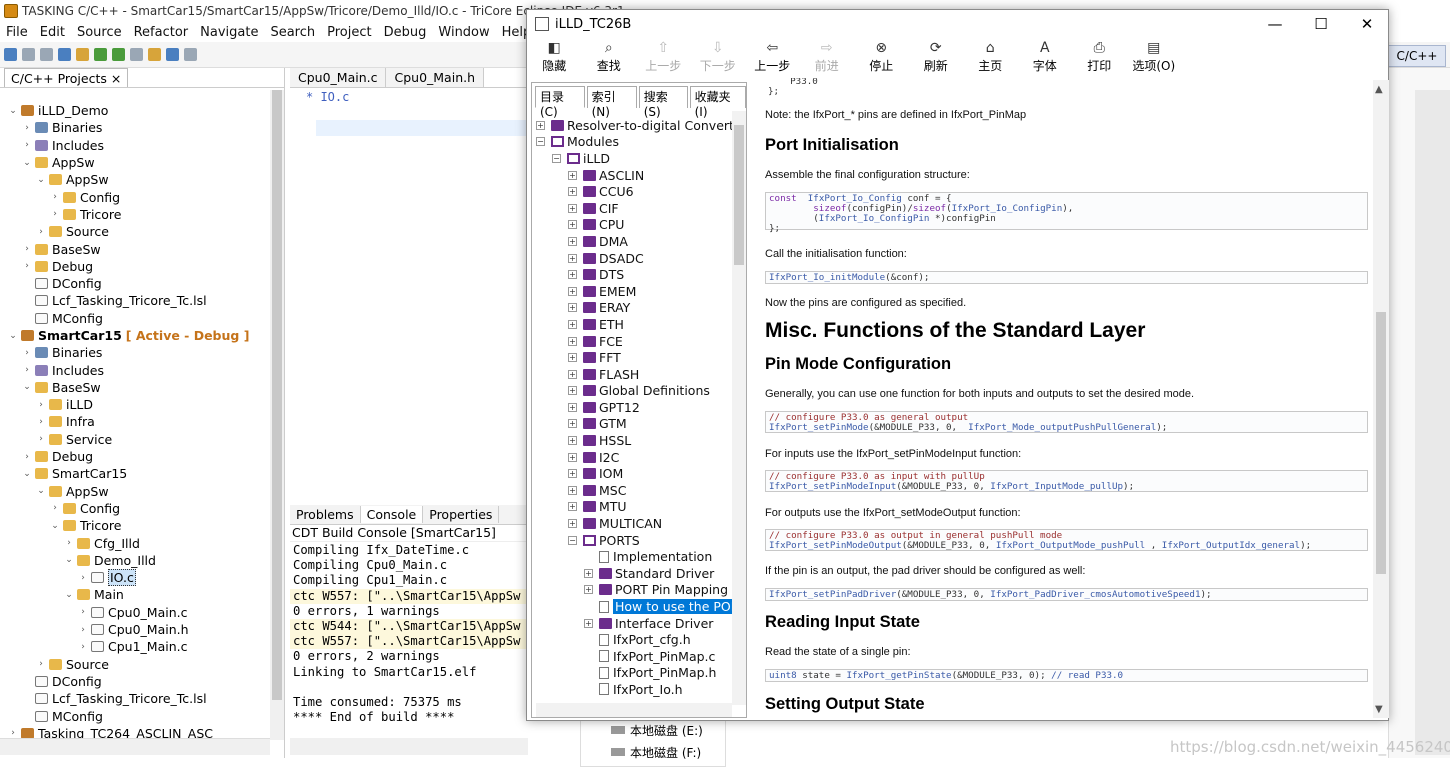 The image size is (1450, 767). Describe the element at coordinates (135, 542) in the screenshot. I see `project-tree-item: › Cfg_Illd` at that location.